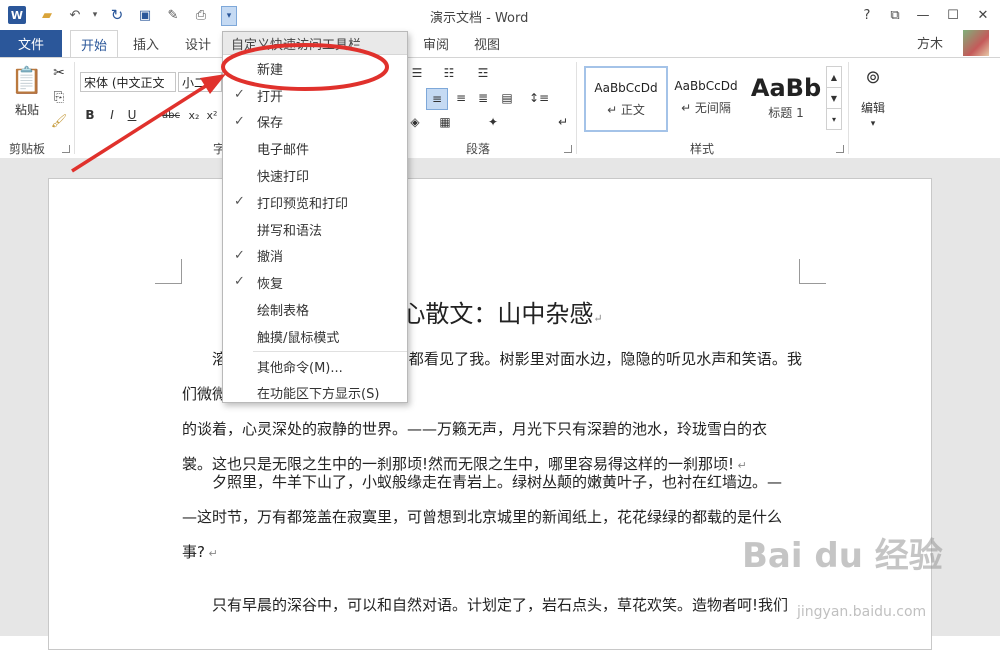 The width and height of the screenshot is (1000, 650). Describe the element at coordinates (445, 122) in the screenshot. I see `borders-icon: ▦` at that location.